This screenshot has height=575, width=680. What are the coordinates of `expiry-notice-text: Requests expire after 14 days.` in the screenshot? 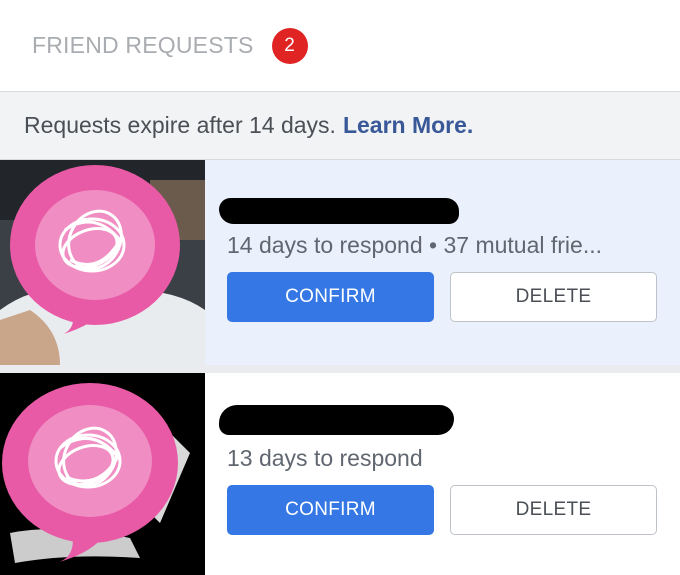 It's located at (180, 125).